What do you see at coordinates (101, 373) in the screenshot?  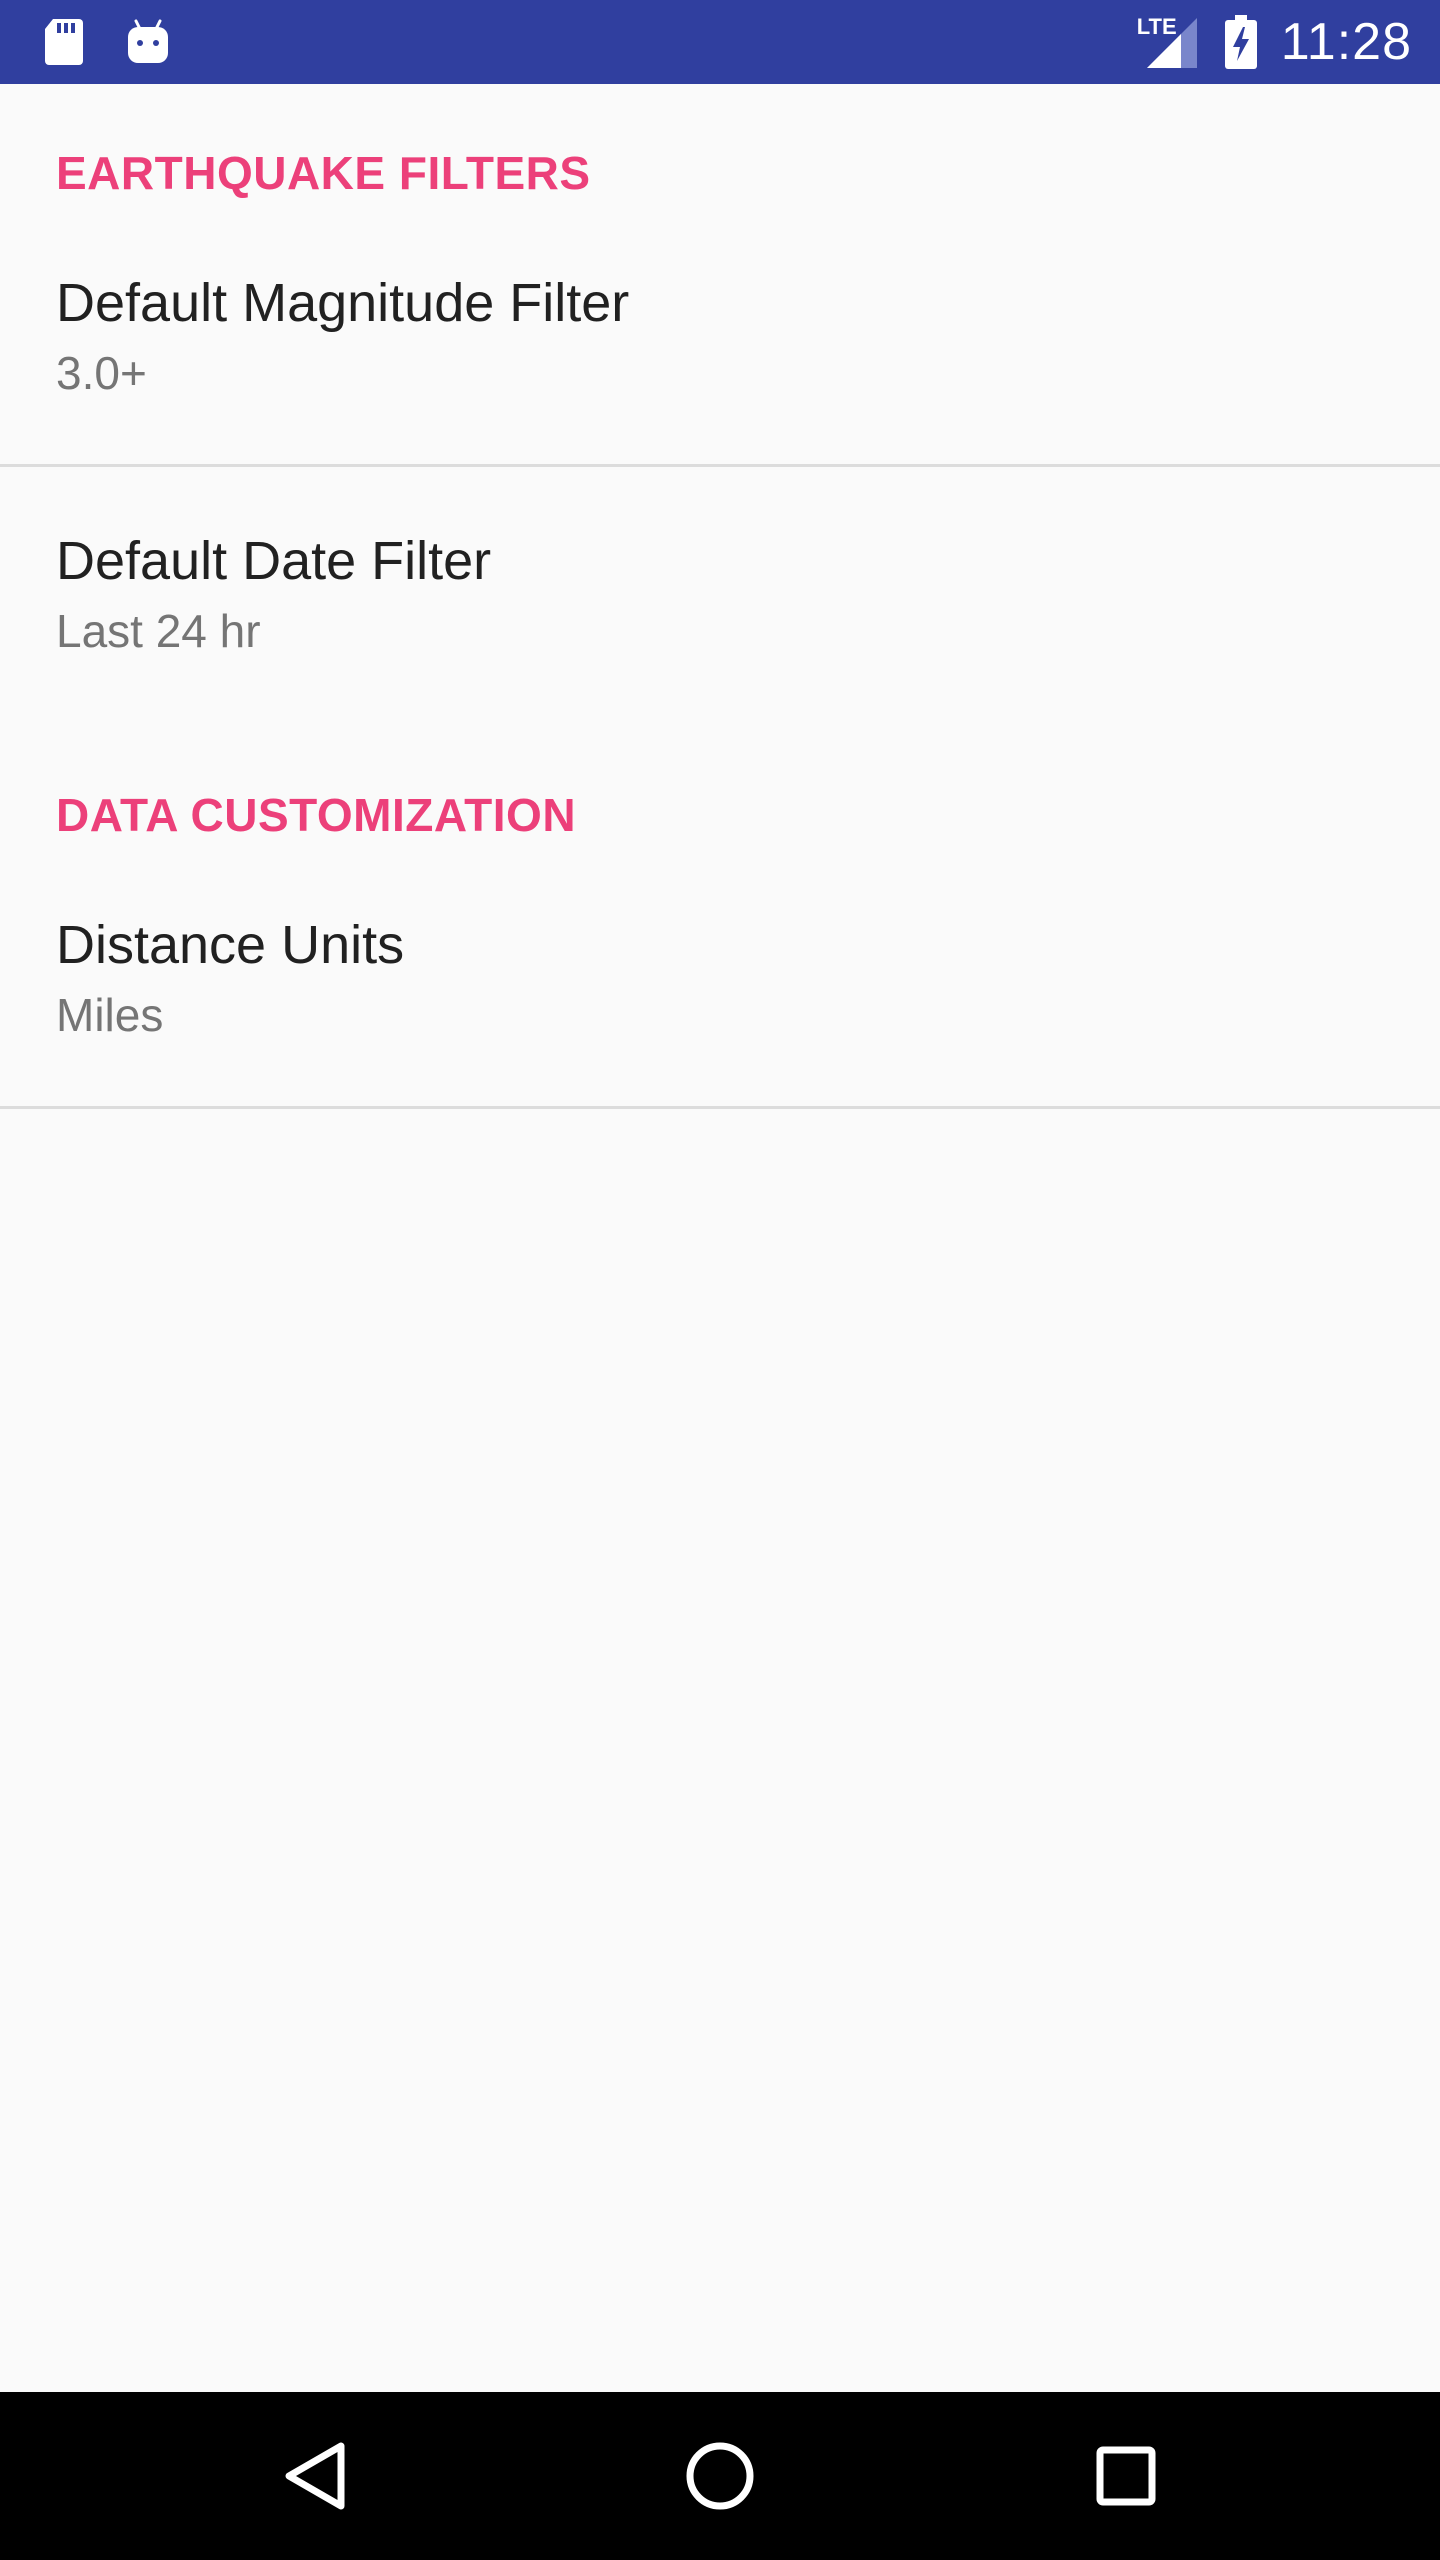 I see `pref-summary-magnitude: 3.0+` at bounding box center [101, 373].